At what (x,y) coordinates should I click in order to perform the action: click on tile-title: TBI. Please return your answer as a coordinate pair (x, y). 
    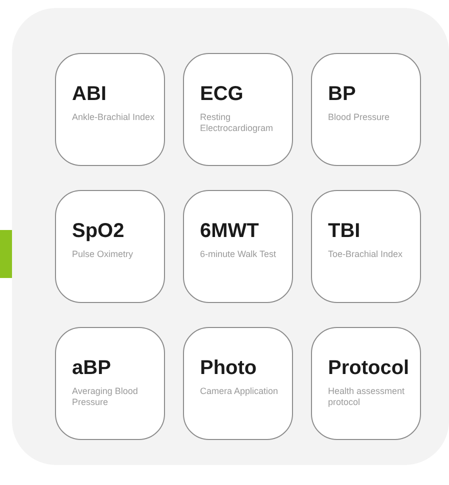
    Looking at the image, I should click on (344, 231).